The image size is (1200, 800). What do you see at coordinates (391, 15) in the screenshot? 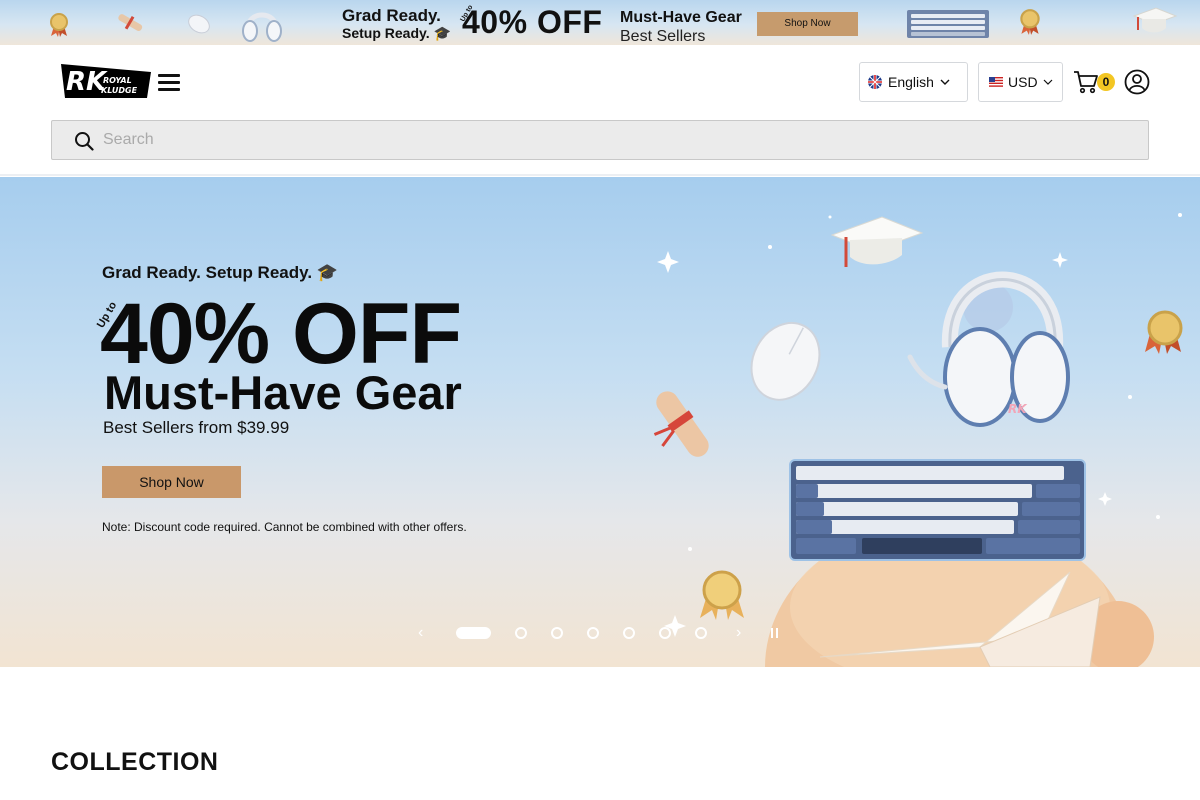
I see `announce-line-1: Grad Ready.` at bounding box center [391, 15].